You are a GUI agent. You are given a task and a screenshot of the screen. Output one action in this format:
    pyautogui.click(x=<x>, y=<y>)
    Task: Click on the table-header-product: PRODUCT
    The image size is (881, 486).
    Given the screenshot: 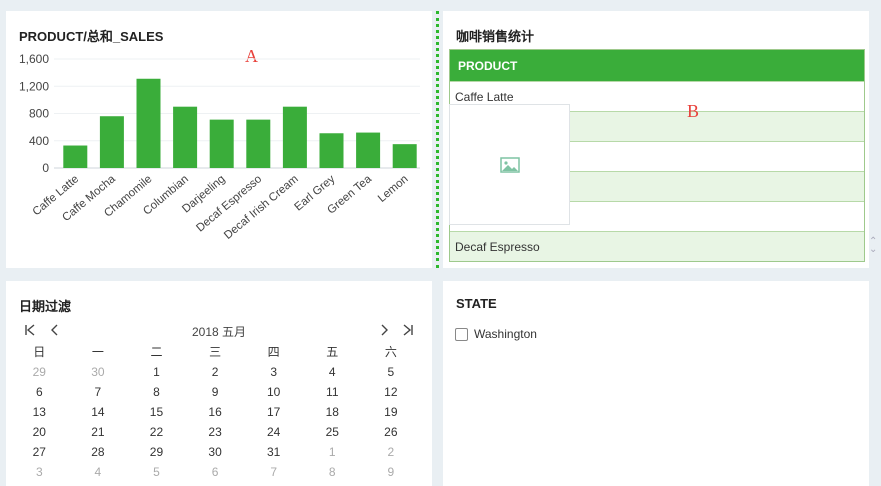 What is the action you would take?
    pyautogui.click(x=657, y=65)
    